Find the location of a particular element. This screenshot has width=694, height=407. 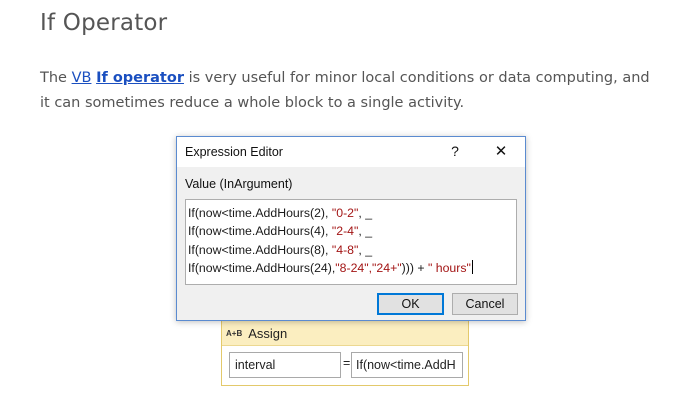

article-title: If Operator is located at coordinates (104, 23).